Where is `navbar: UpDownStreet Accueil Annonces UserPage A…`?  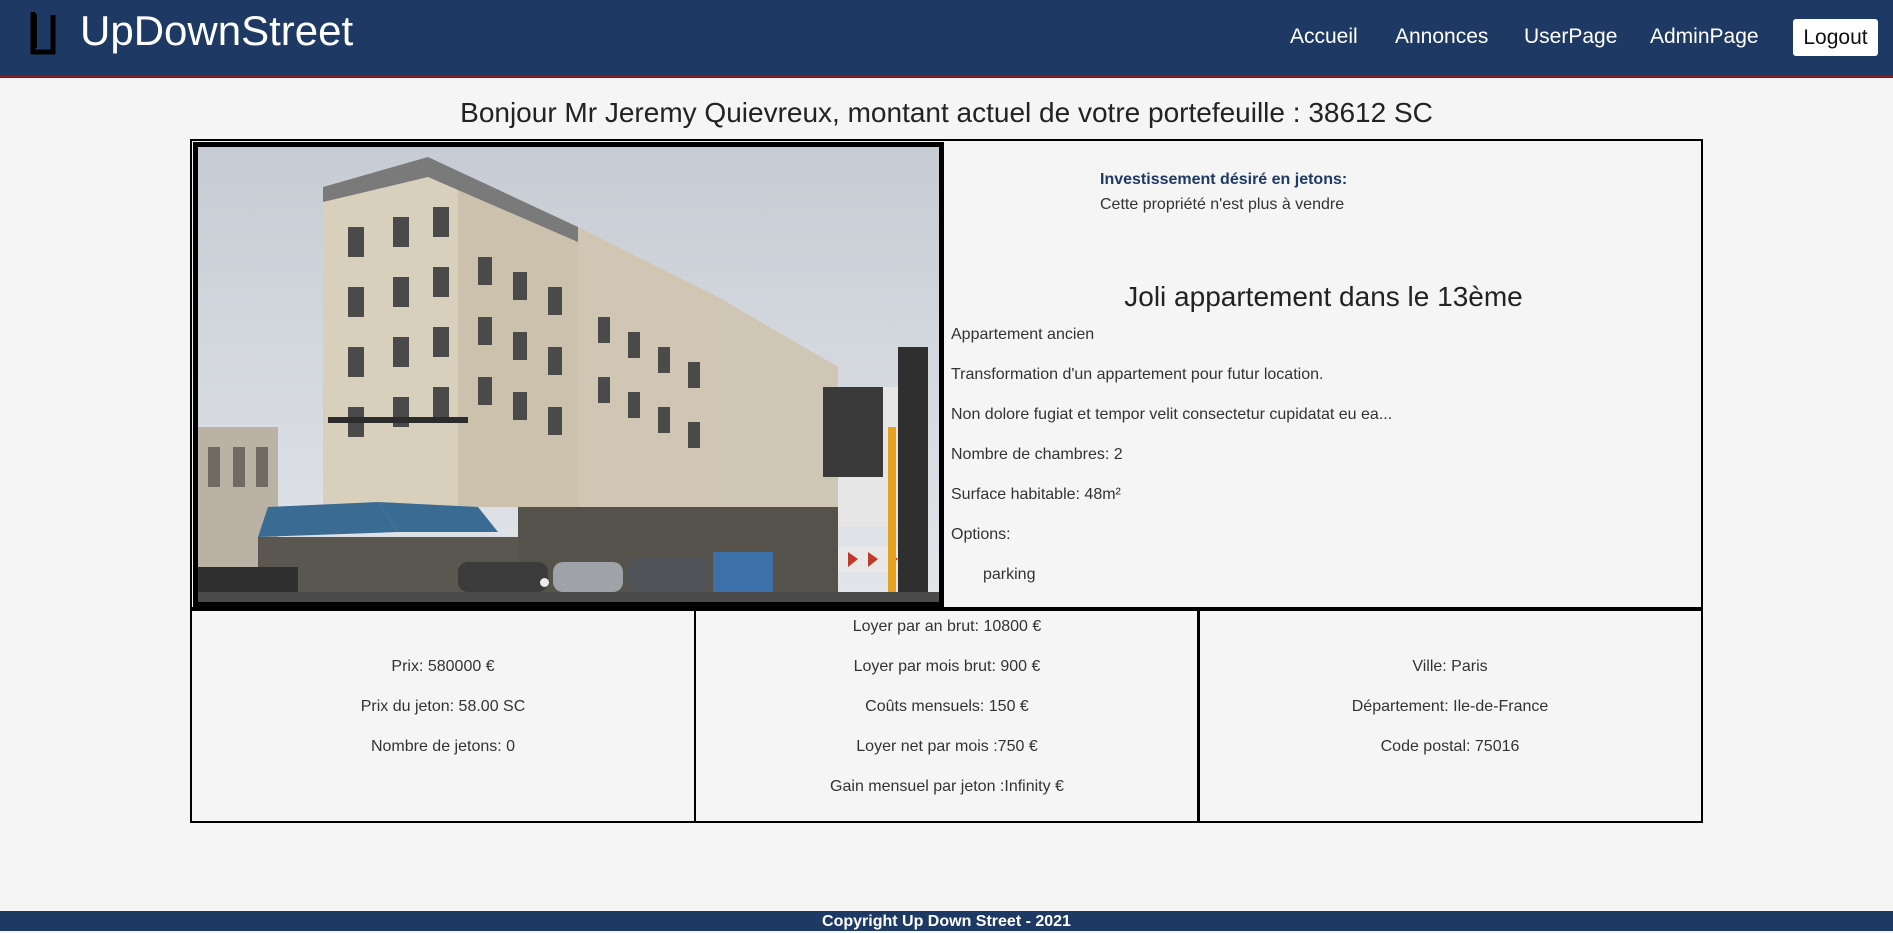 navbar: UpDownStreet Accueil Annonces UserPage A… is located at coordinates (946, 39).